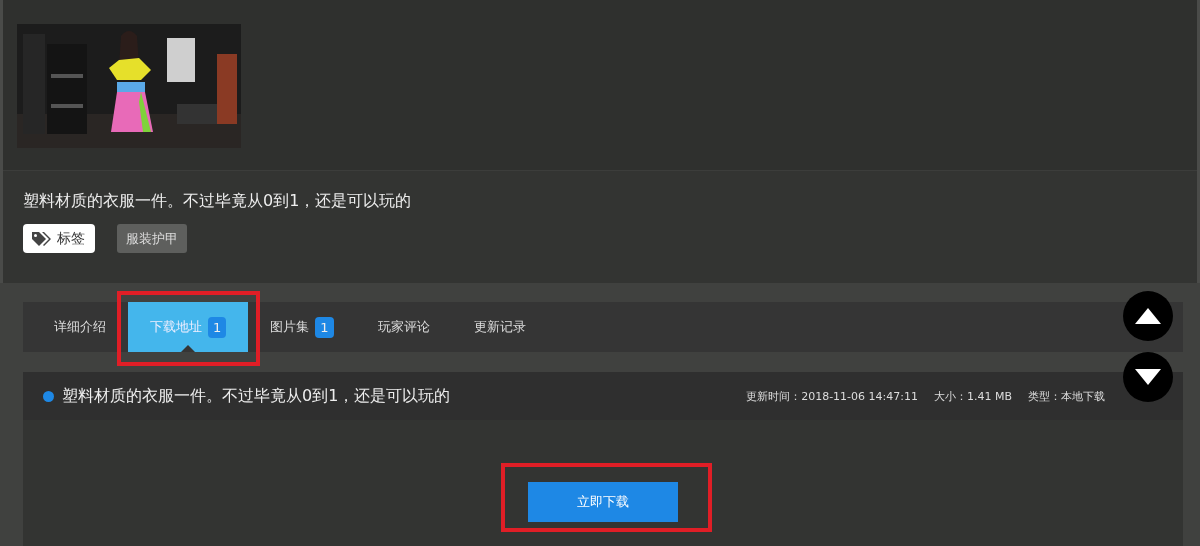 The height and width of the screenshot is (546, 1200). Describe the element at coordinates (59, 238) in the screenshot. I see `tag-label: 标签` at that location.